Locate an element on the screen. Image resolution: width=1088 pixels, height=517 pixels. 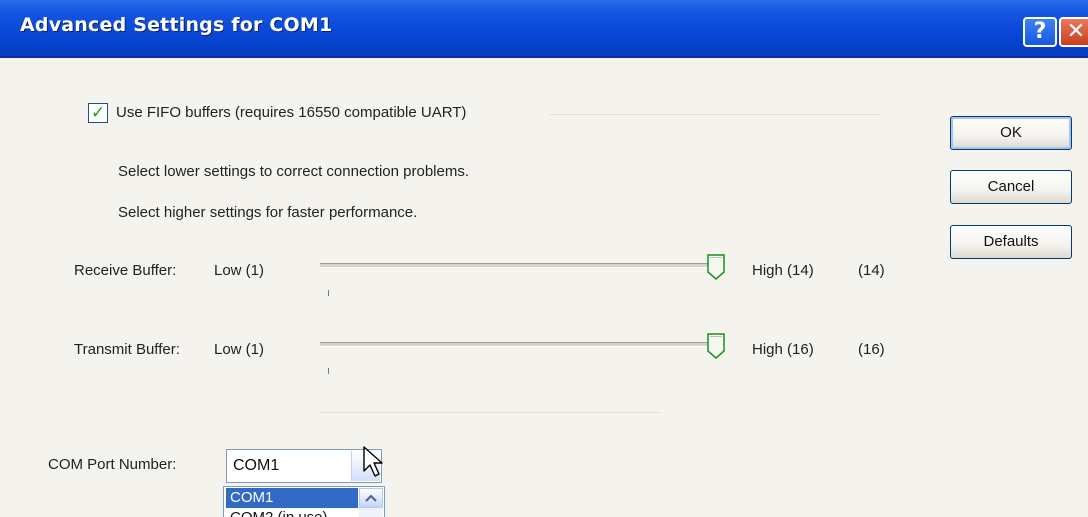
close-button: ✕ is located at coordinates (1073, 32).